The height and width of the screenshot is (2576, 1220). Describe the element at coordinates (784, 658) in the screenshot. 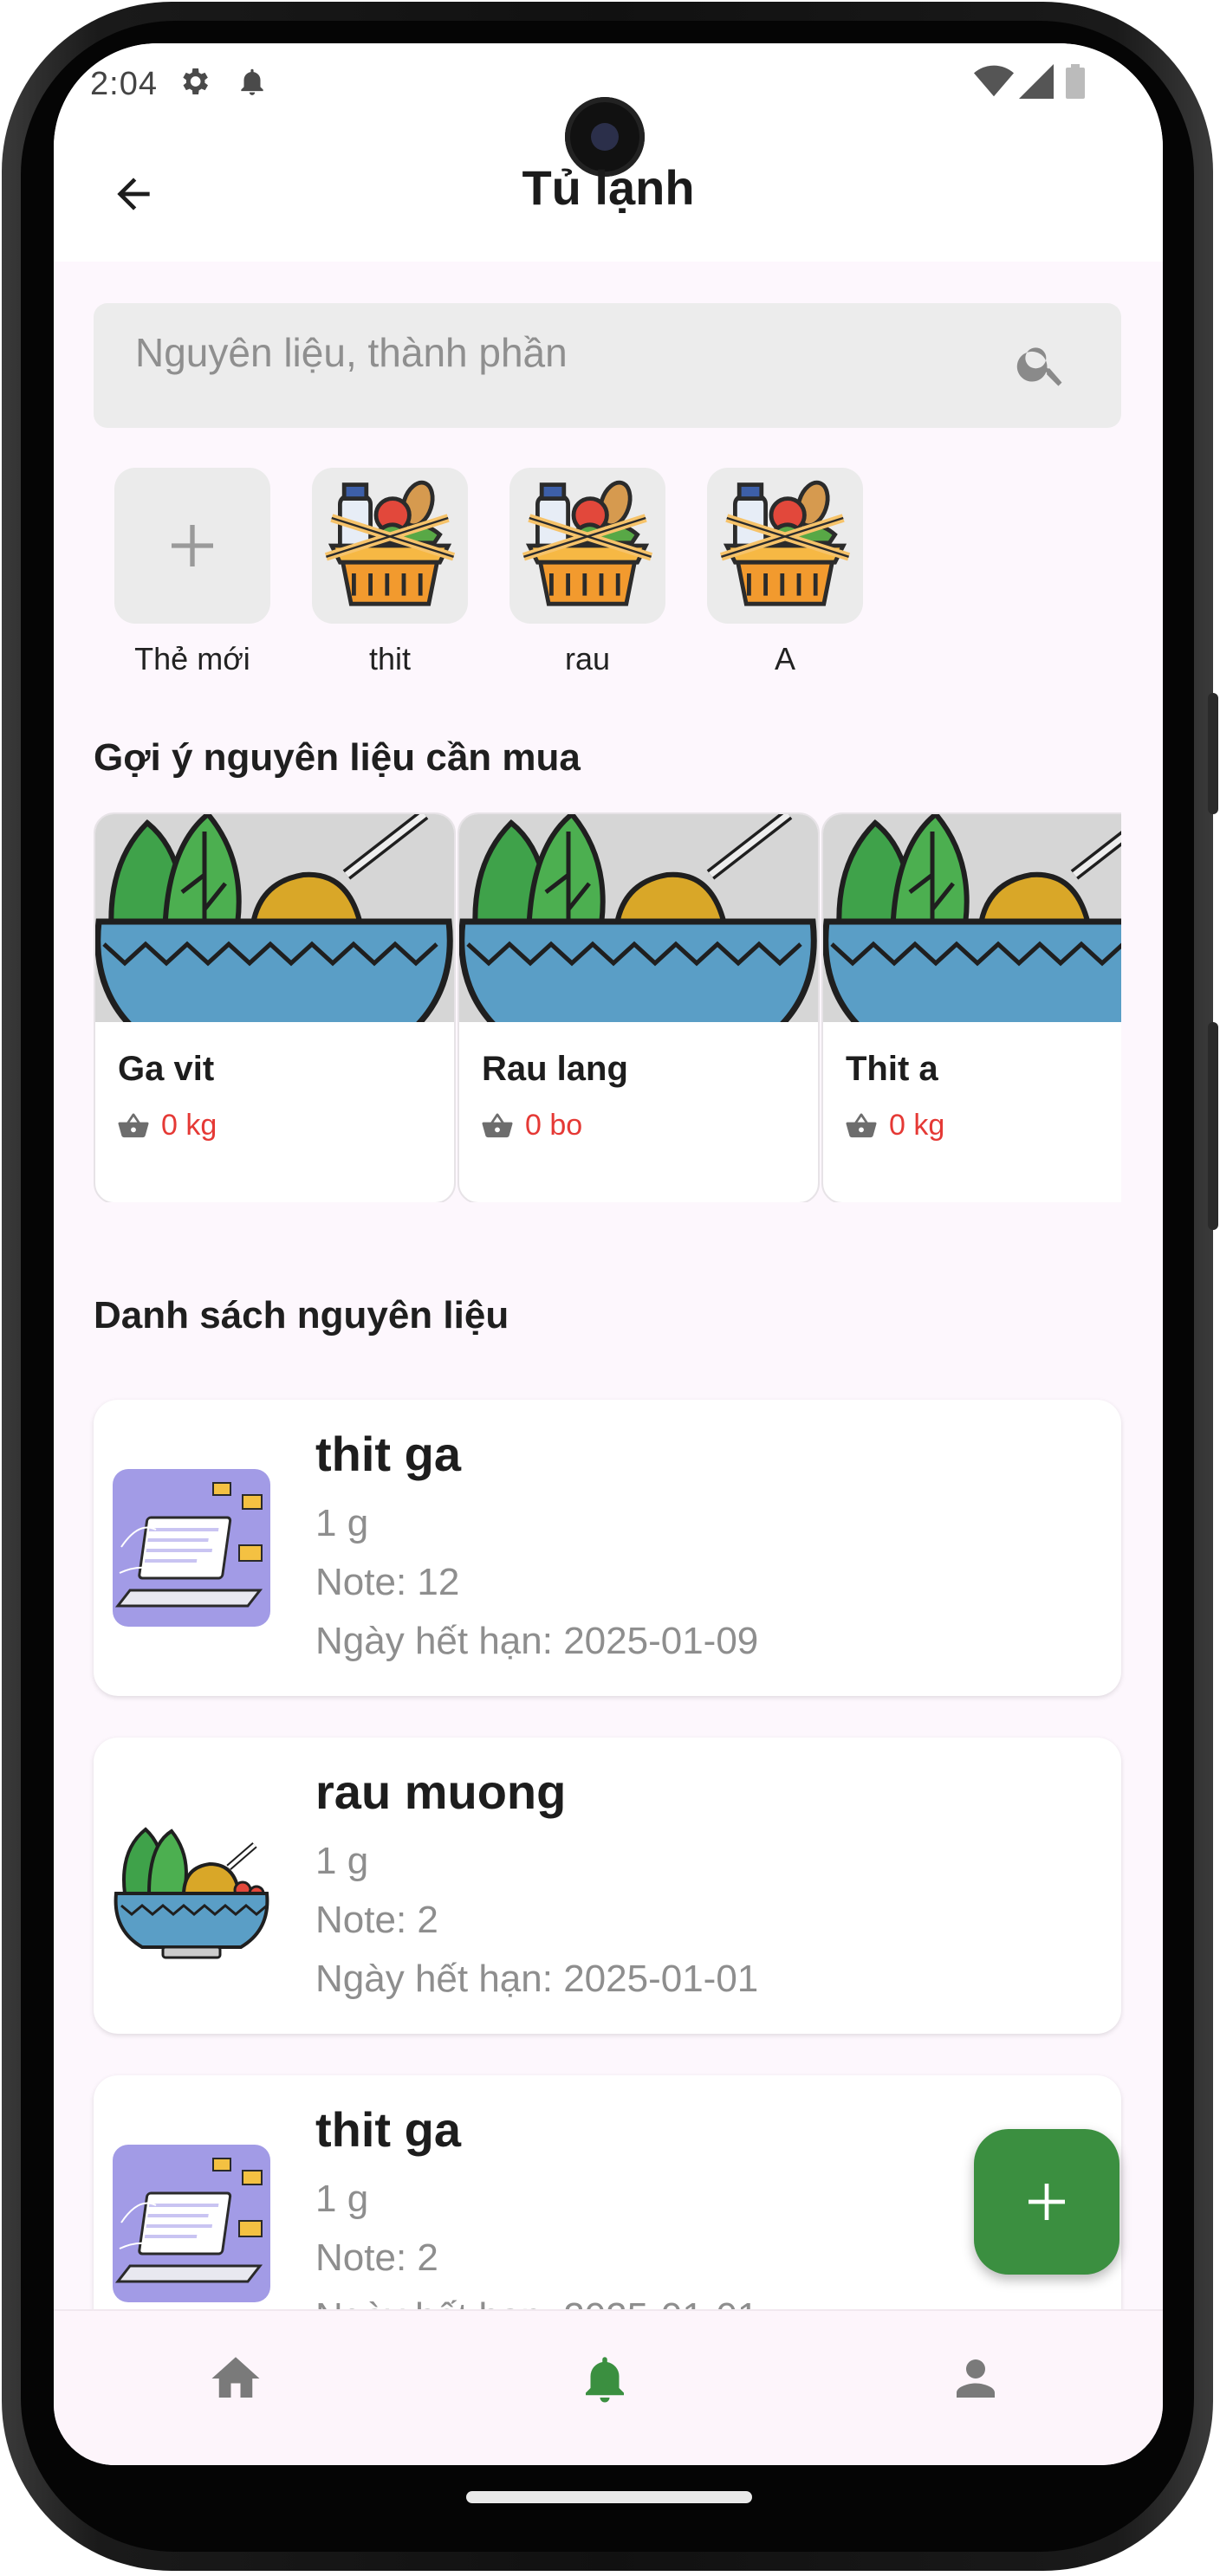

I see `tag-label: A` at that location.